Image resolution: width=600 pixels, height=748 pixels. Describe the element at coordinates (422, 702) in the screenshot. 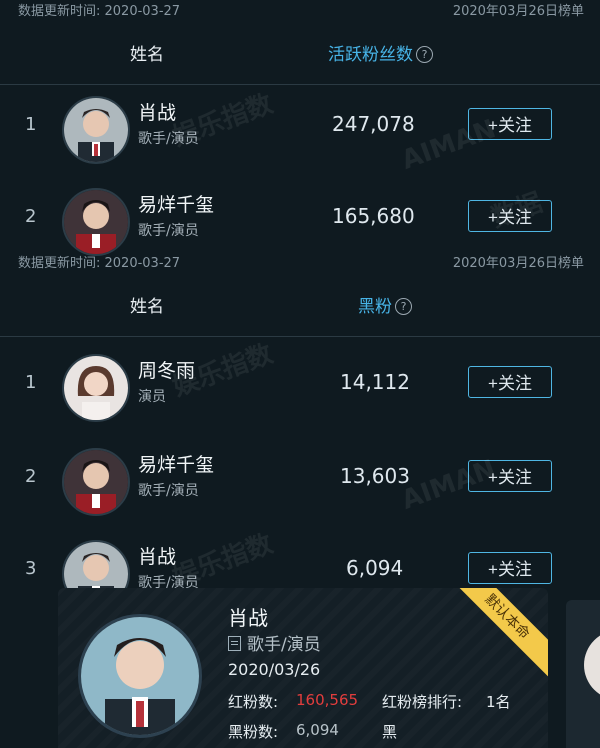

I see `red-rank-label: 红粉榜排行:` at that location.